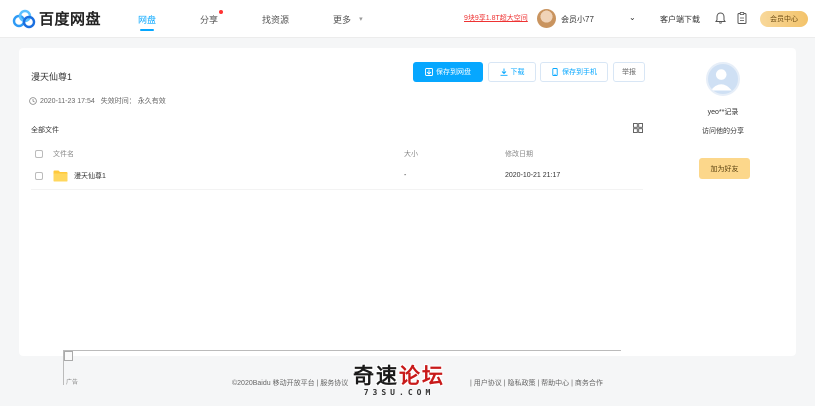  Describe the element at coordinates (221, 12) in the screenshot. I see `notification-dot` at that location.